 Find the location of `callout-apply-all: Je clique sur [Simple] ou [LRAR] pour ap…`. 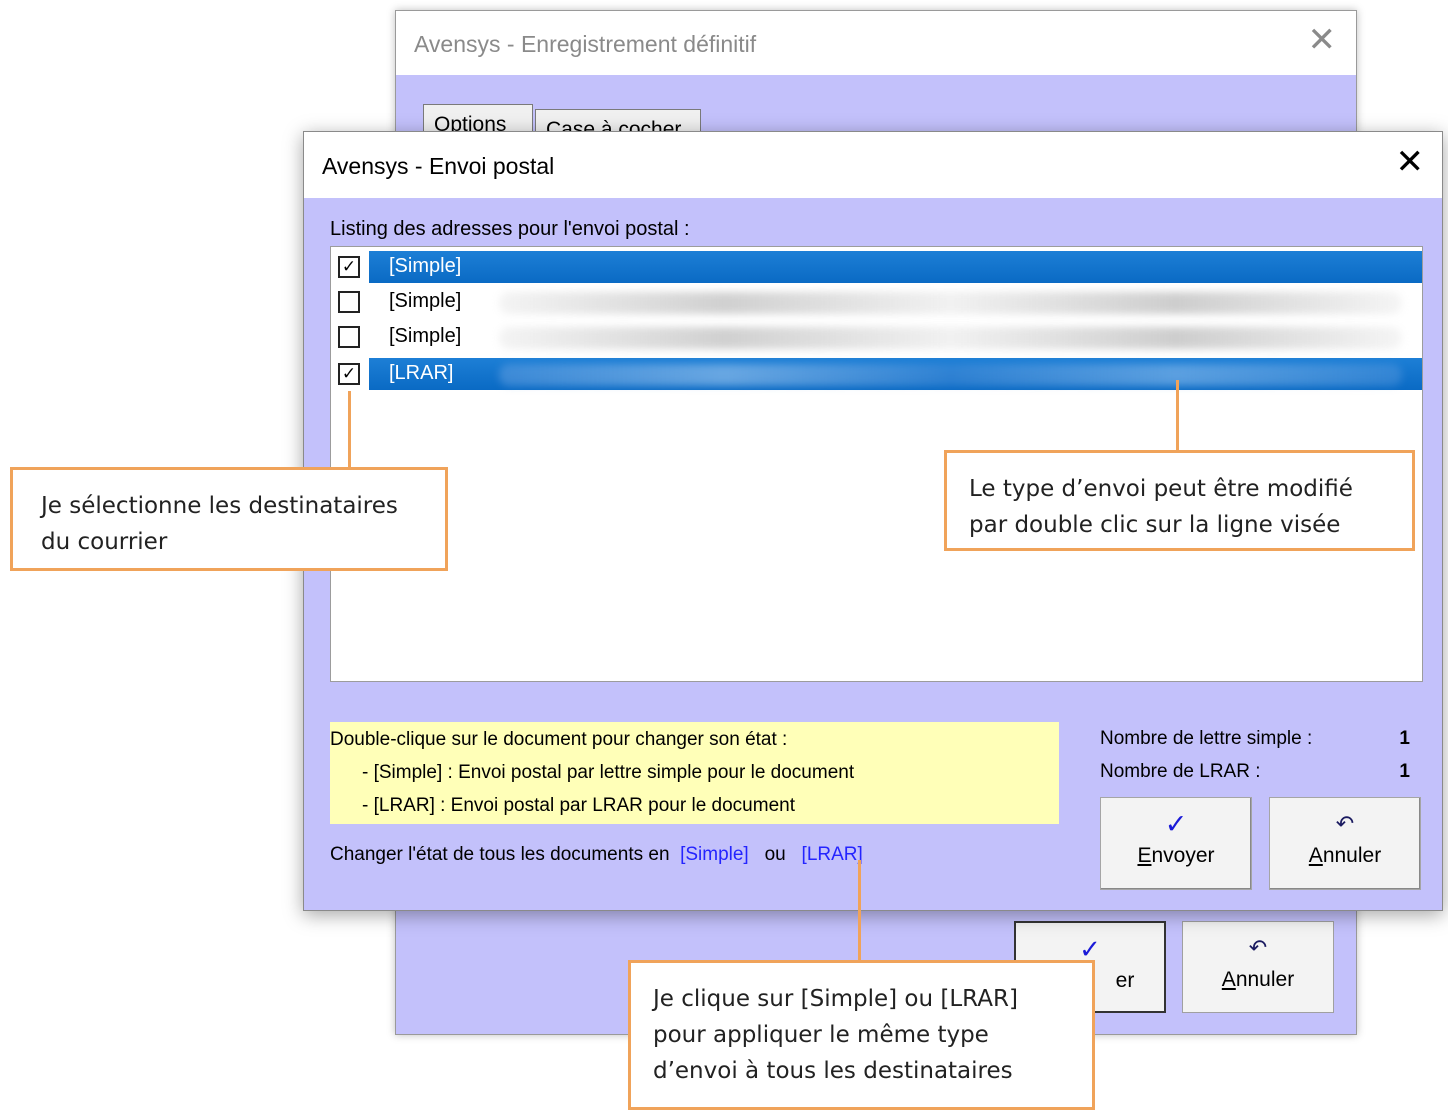

callout-apply-all: Je clique sur [Simple] ou [LRAR] pour ap… is located at coordinates (861, 1035).